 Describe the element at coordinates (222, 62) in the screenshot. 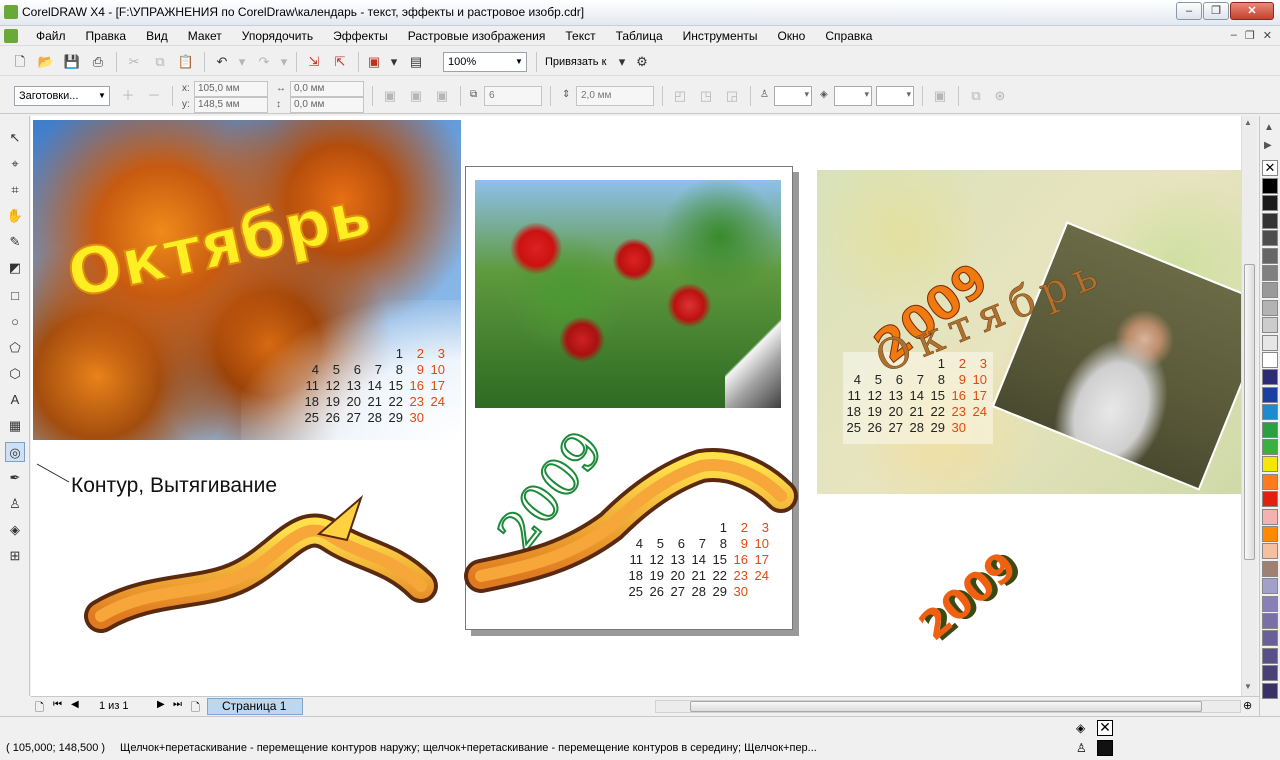

I see `undo-icon: ↶` at that location.